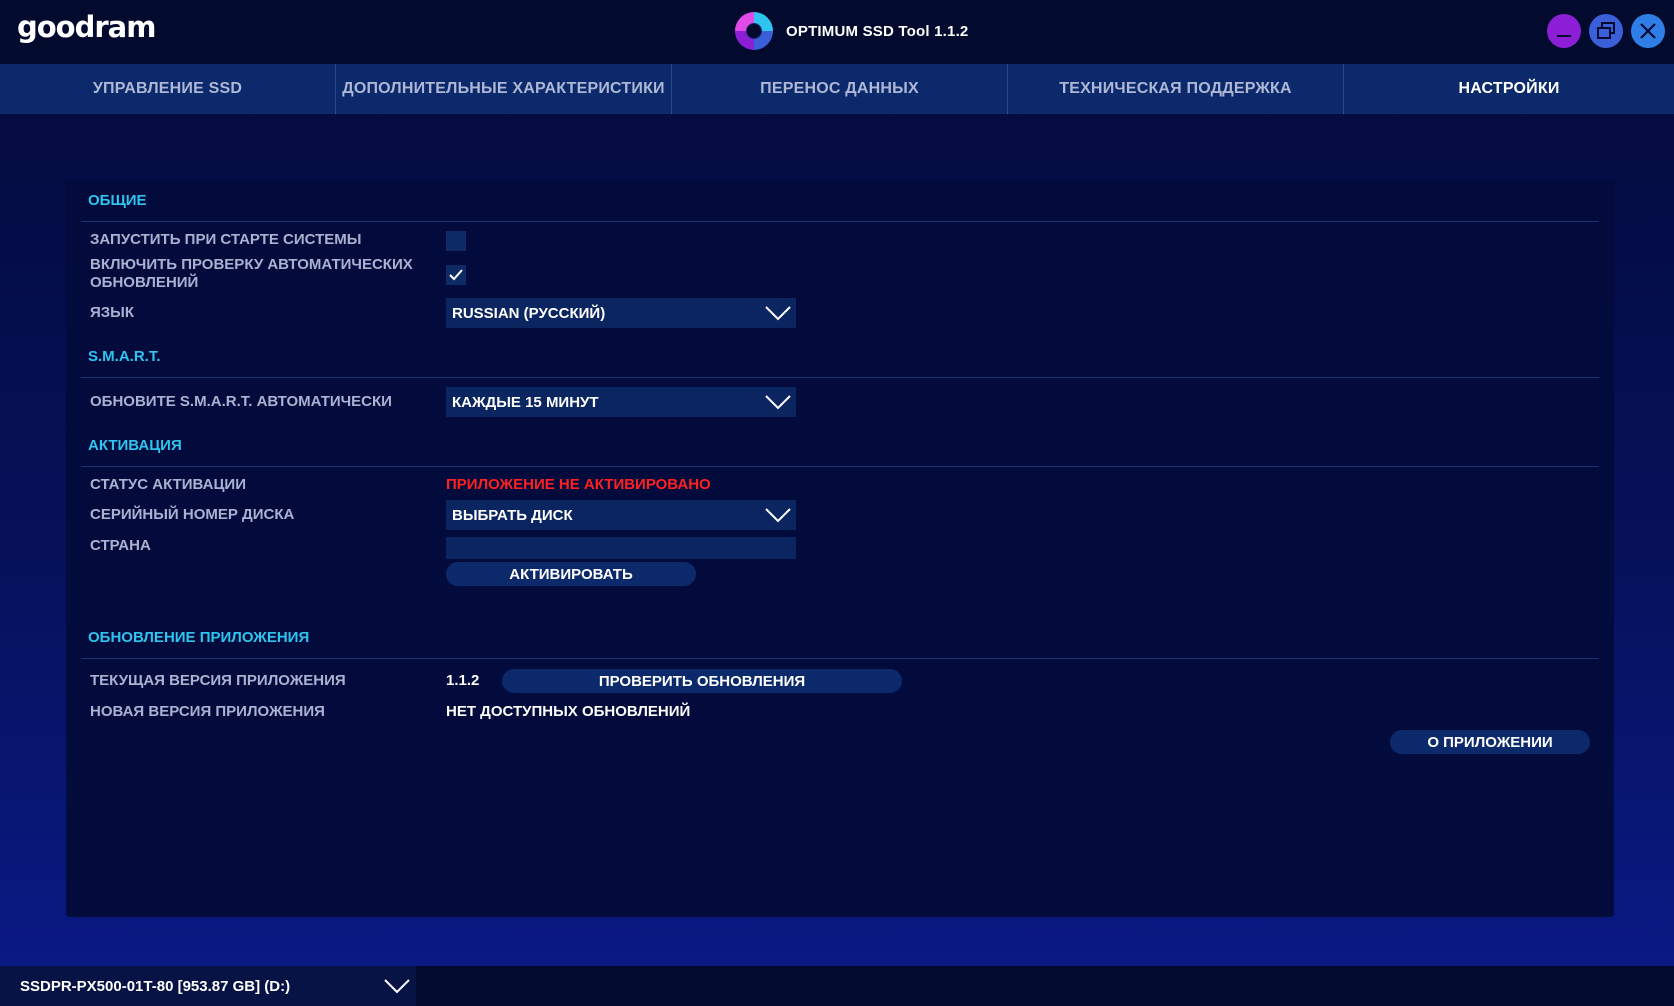 The width and height of the screenshot is (1674, 1006). What do you see at coordinates (571, 574) in the screenshot?
I see `activate-button: АКТИВИРОВАТЬ` at bounding box center [571, 574].